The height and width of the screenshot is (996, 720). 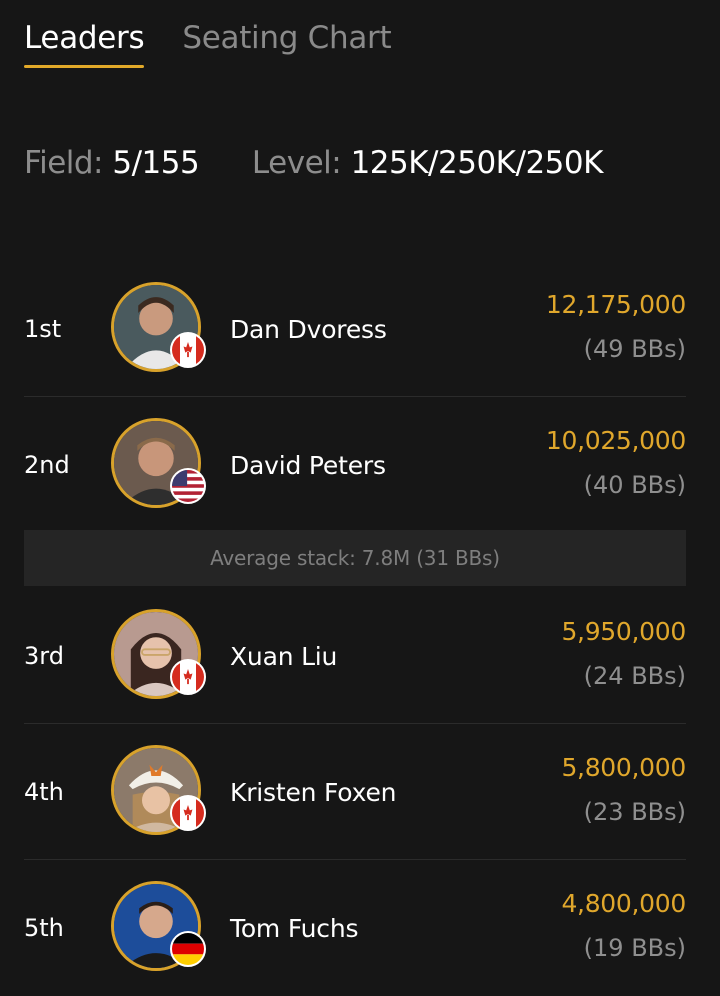 I want to click on chip-count: 5,950,000 (24 BBs), so click(x=623, y=654).